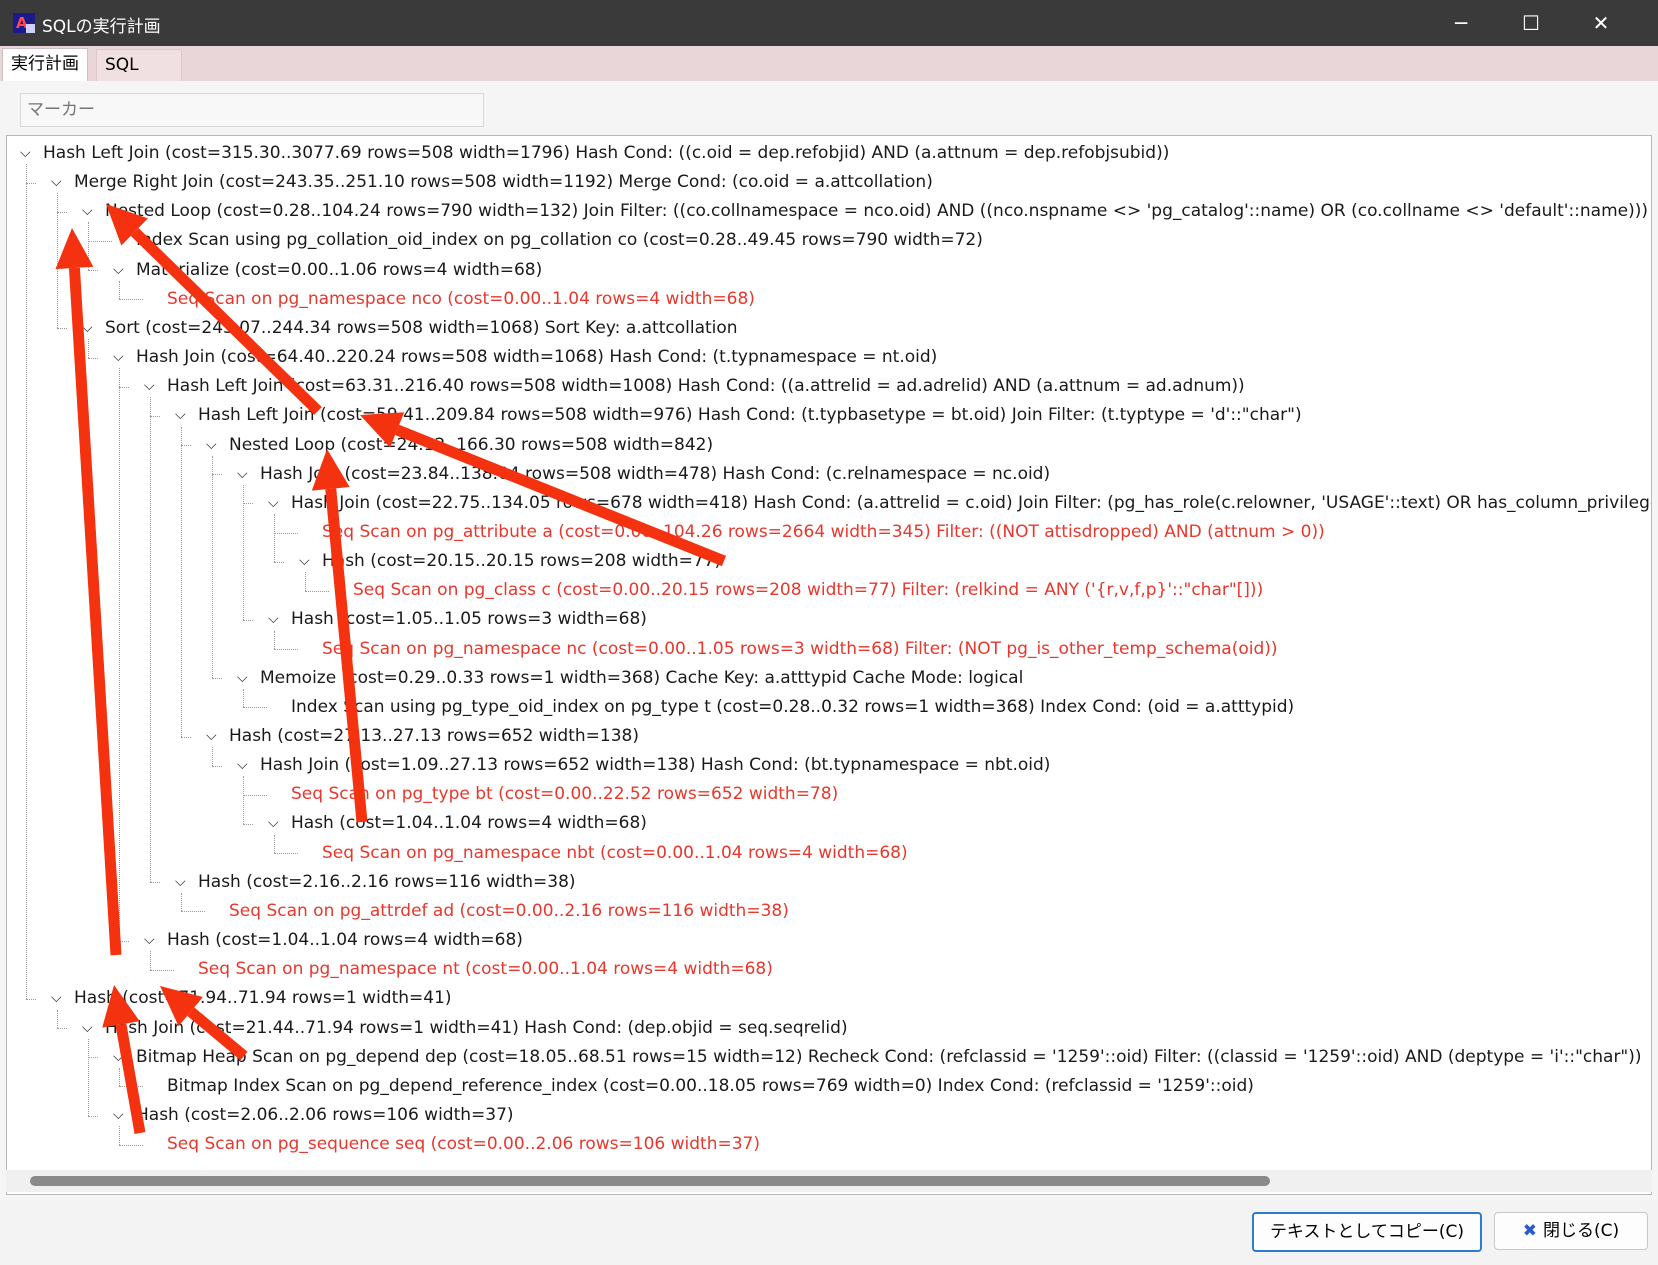 The height and width of the screenshot is (1265, 1658). I want to click on close-button-label: 閉じる(C), so click(1581, 1231).